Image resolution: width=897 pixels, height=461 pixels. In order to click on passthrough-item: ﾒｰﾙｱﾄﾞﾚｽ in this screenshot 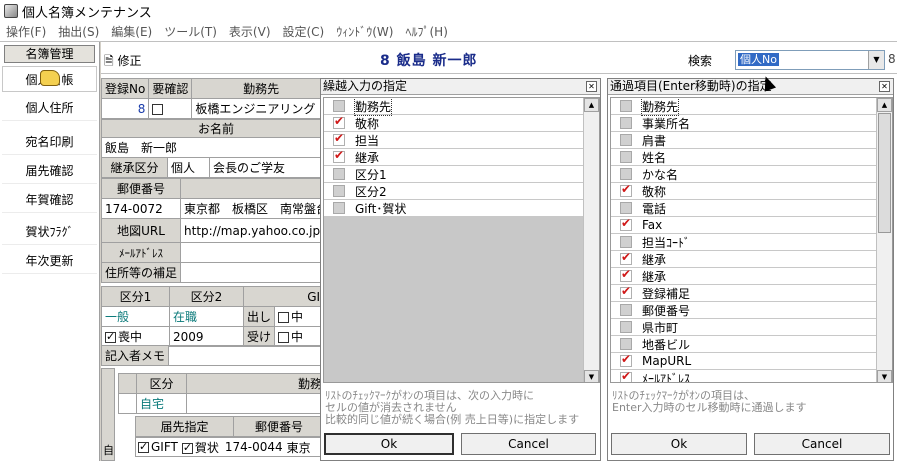, I will do `click(744, 375)`.